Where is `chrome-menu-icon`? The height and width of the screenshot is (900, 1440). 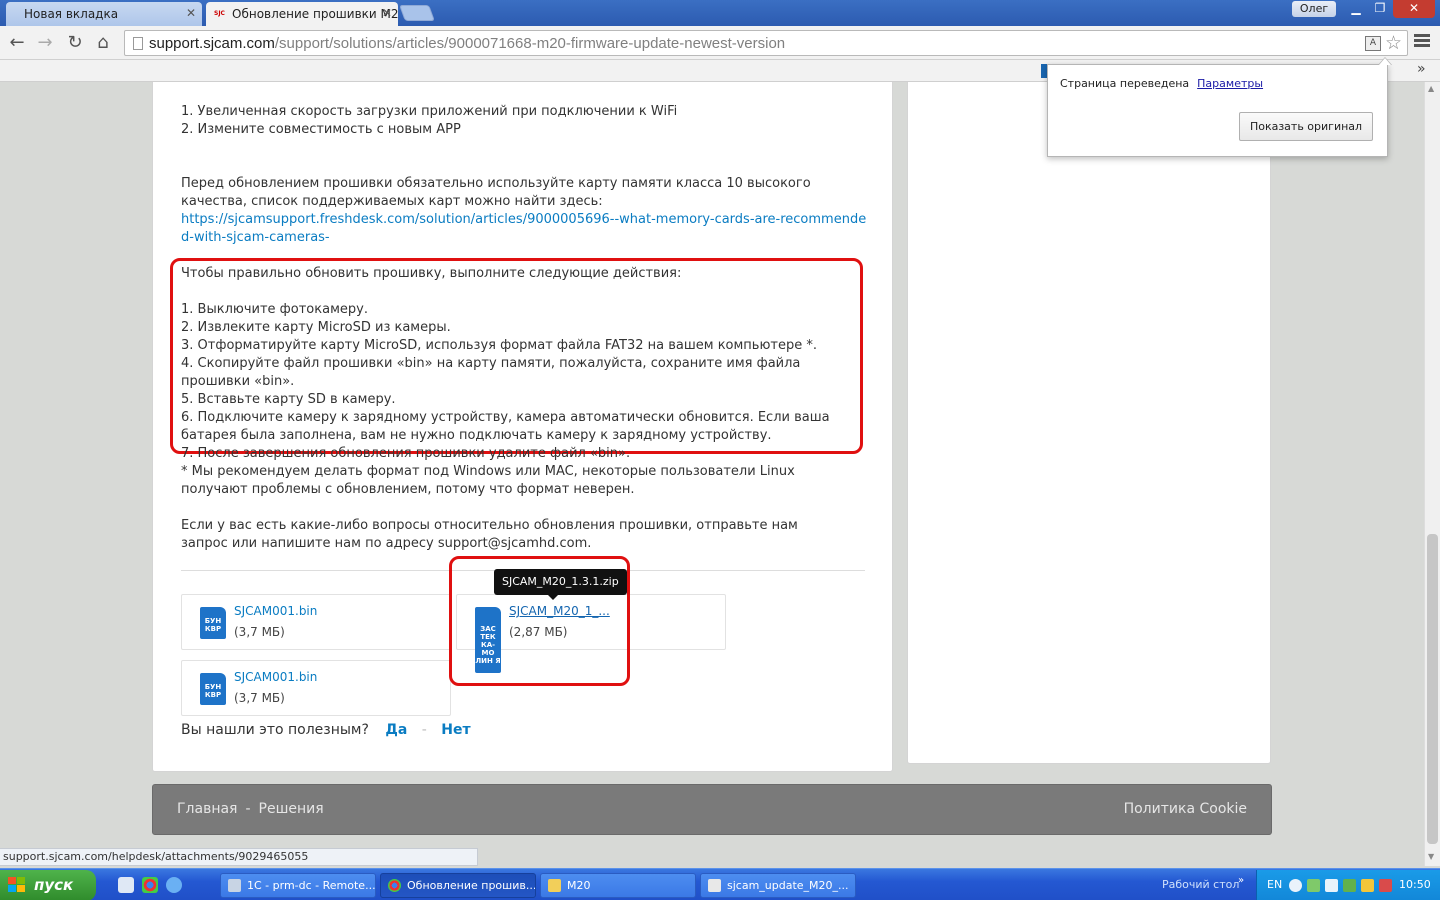
chrome-menu-icon is located at coordinates (1422, 42).